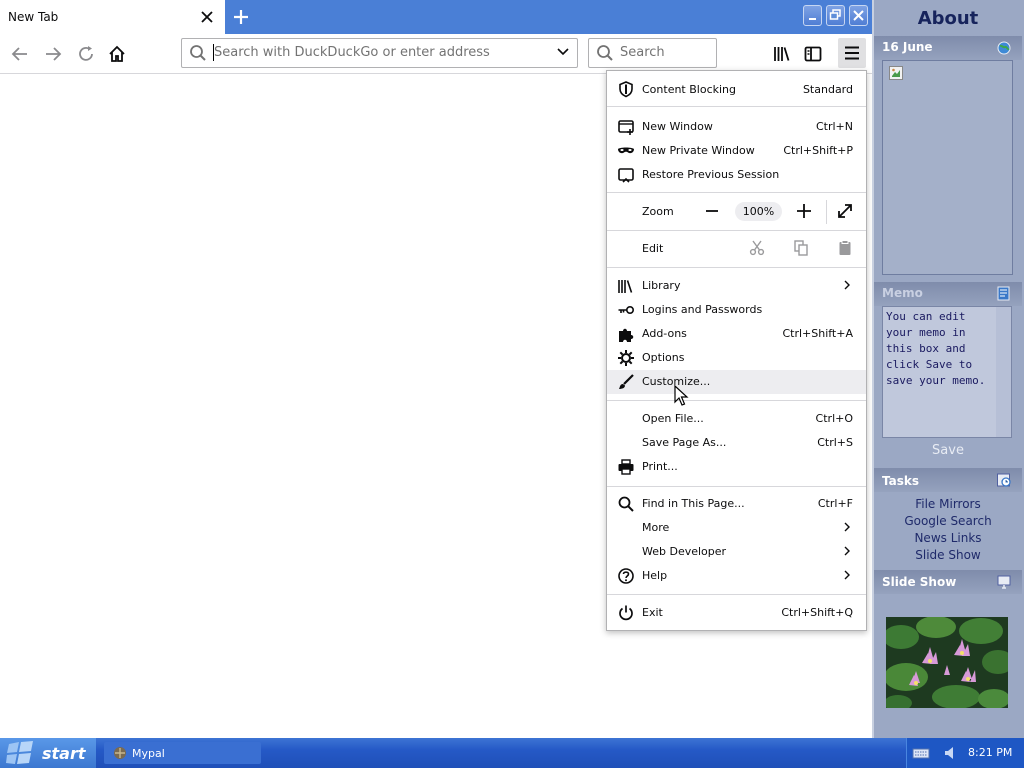 The image size is (1024, 768). What do you see at coordinates (711, 174) in the screenshot?
I see `menu-label: Restore Previous Session` at bounding box center [711, 174].